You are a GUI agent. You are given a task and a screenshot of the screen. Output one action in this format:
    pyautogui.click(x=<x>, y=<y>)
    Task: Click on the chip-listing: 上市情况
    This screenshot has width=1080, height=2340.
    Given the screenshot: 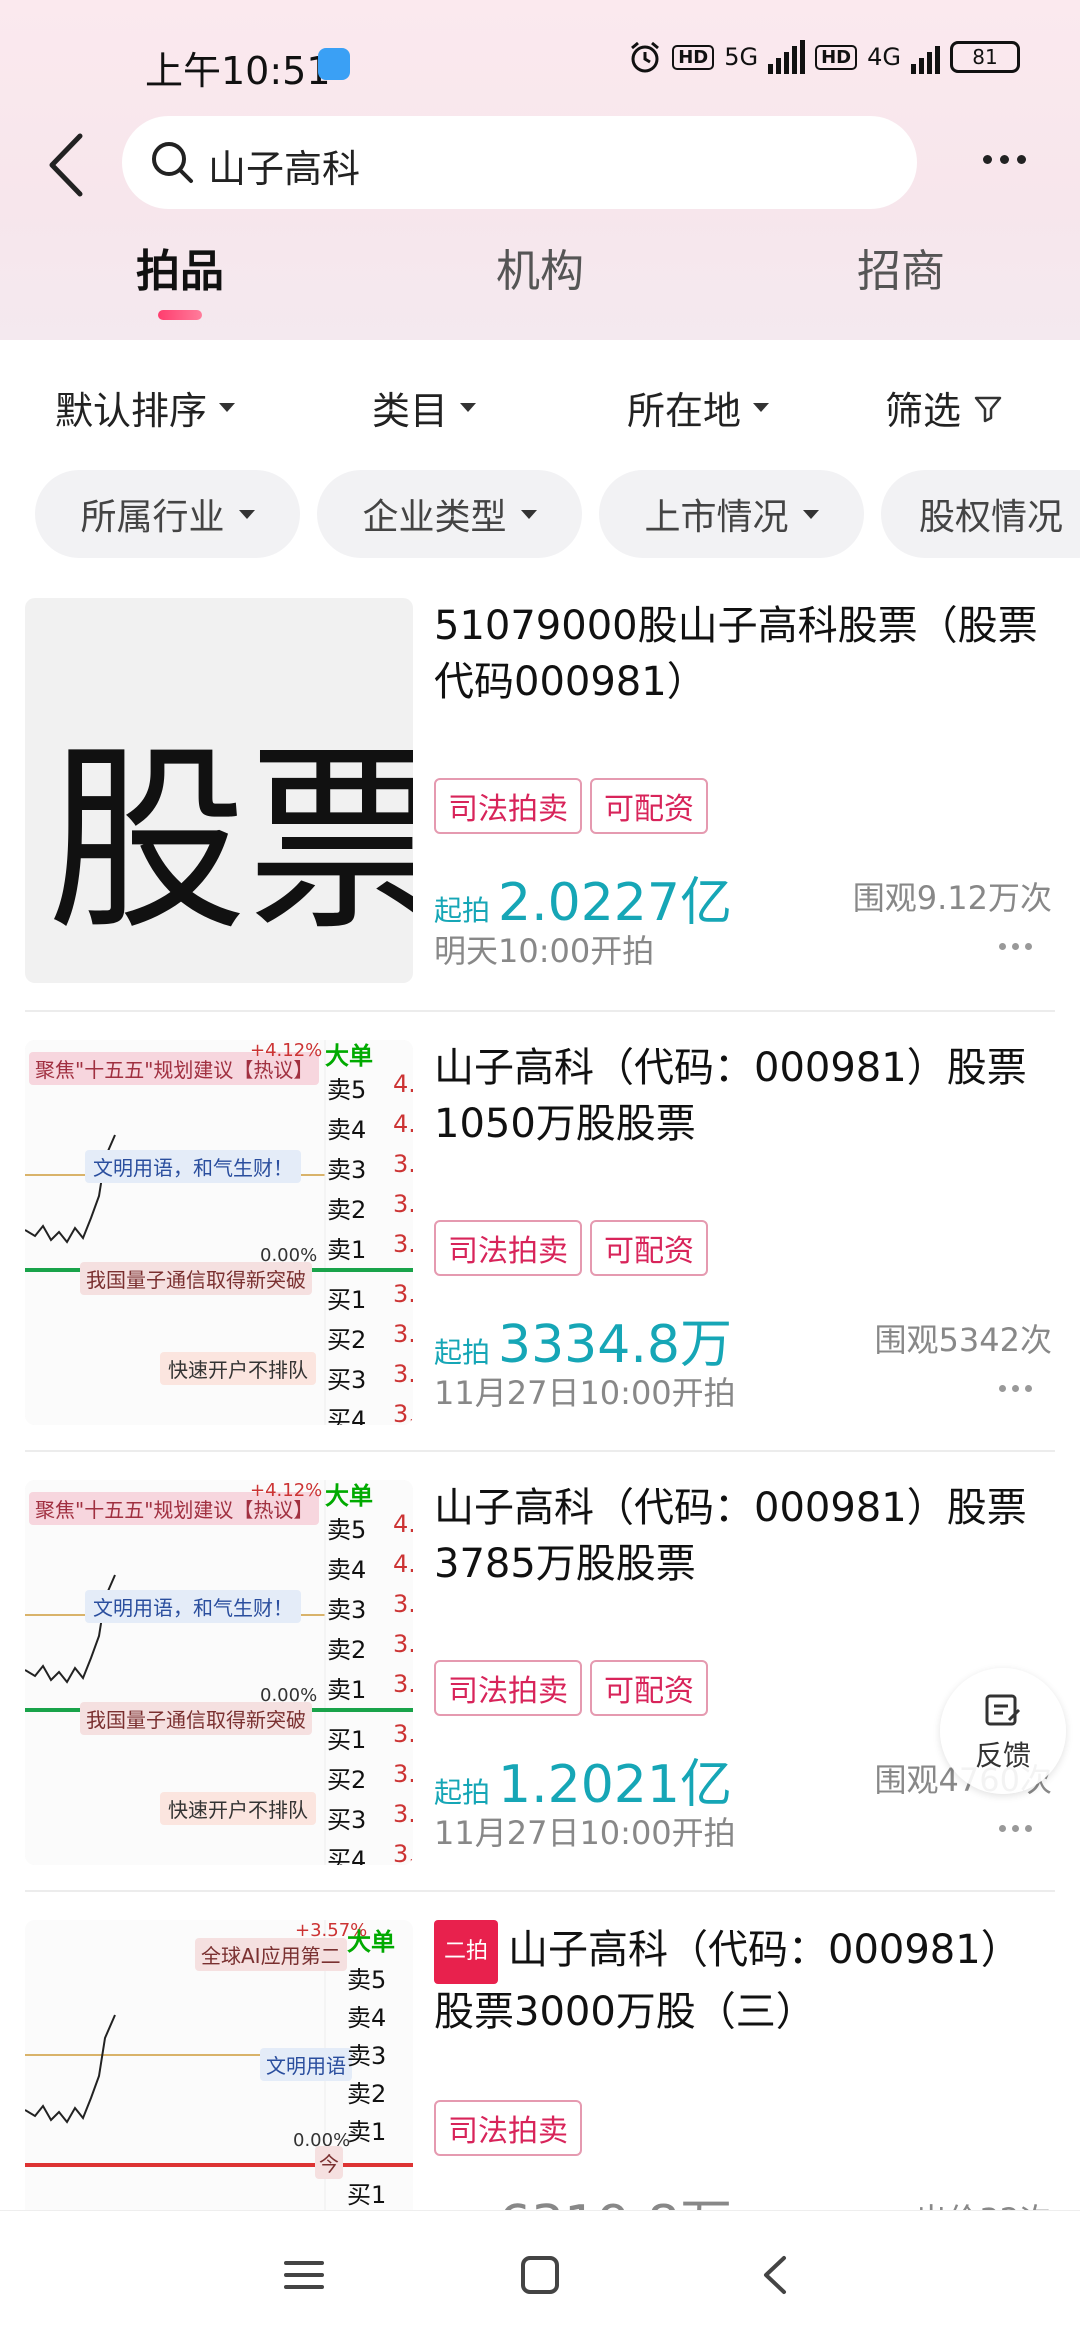 What is the action you would take?
    pyautogui.click(x=731, y=514)
    